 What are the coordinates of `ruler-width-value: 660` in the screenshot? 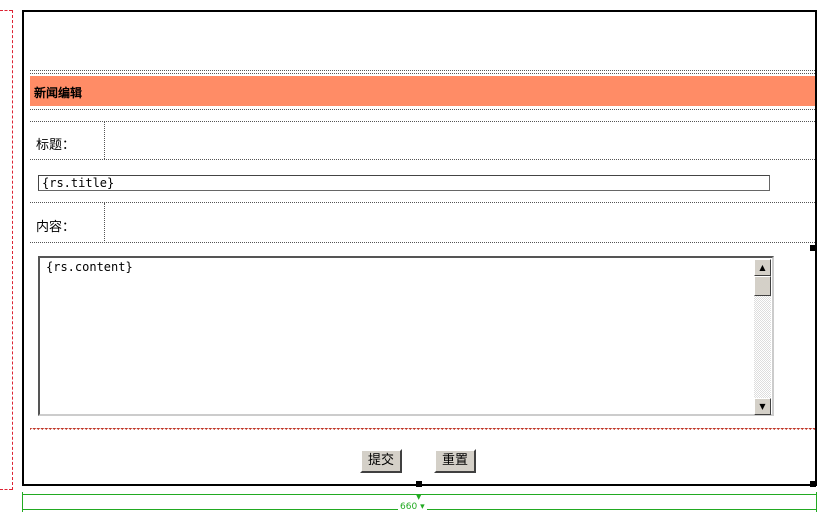 It's located at (409, 507).